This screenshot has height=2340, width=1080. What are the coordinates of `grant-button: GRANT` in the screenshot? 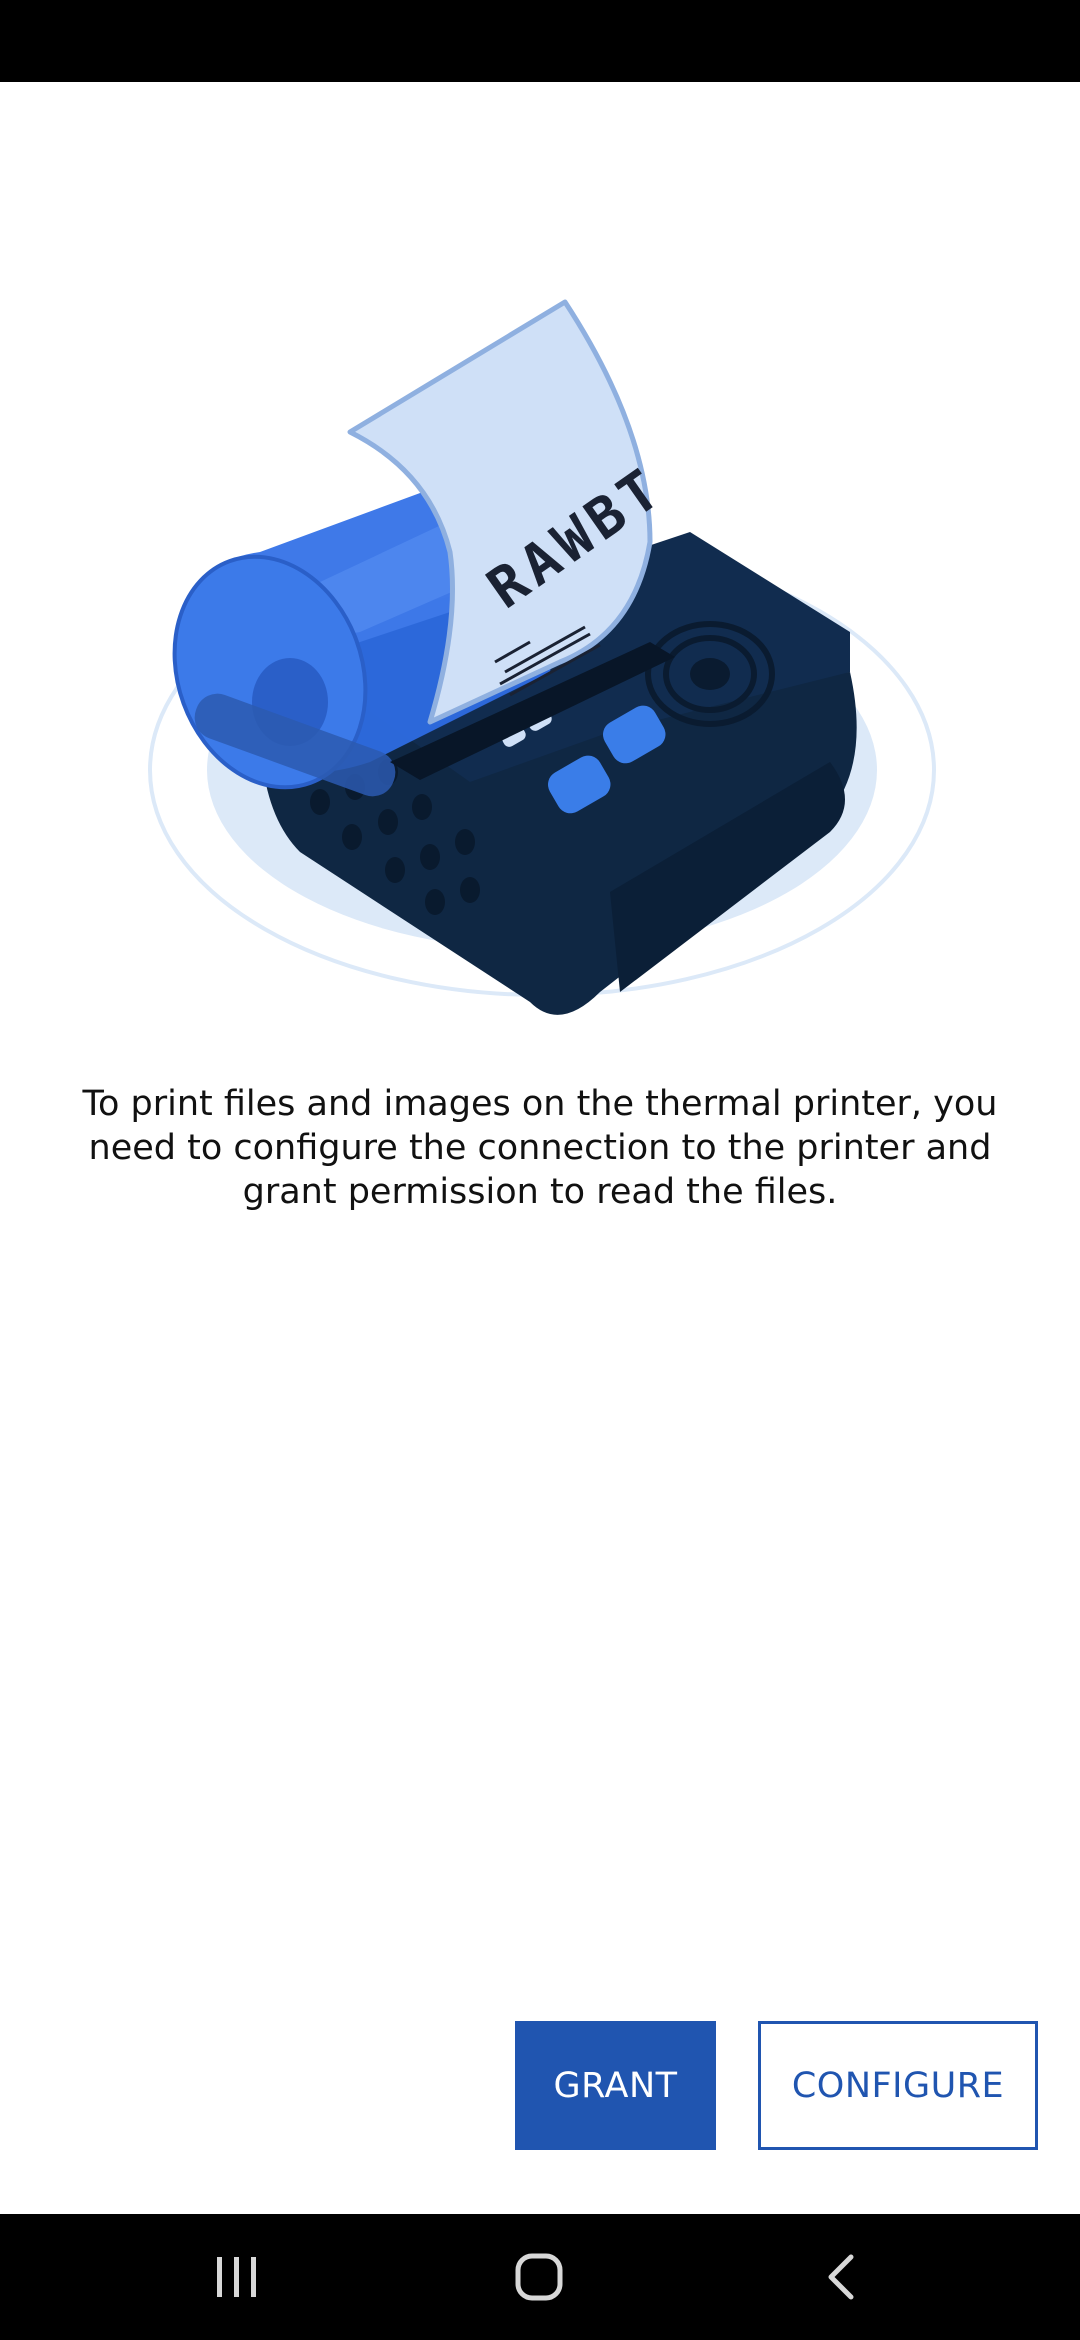 It's located at (615, 2085).